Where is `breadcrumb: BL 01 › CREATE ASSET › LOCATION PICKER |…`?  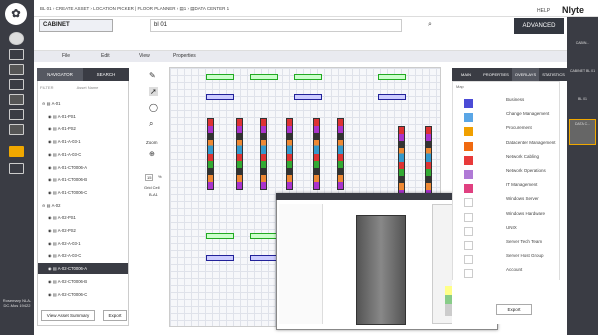
breadcrumb: BL 01 › CREATE ASSET › LOCATION PICKER |… is located at coordinates (134, 9).